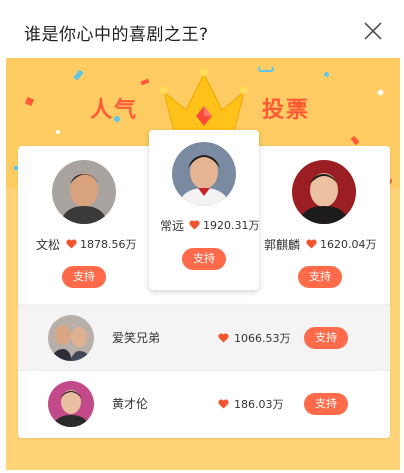  What do you see at coordinates (204, 403) in the screenshot?
I see `list-item: 黄才伦 186.03万 支持` at bounding box center [204, 403].